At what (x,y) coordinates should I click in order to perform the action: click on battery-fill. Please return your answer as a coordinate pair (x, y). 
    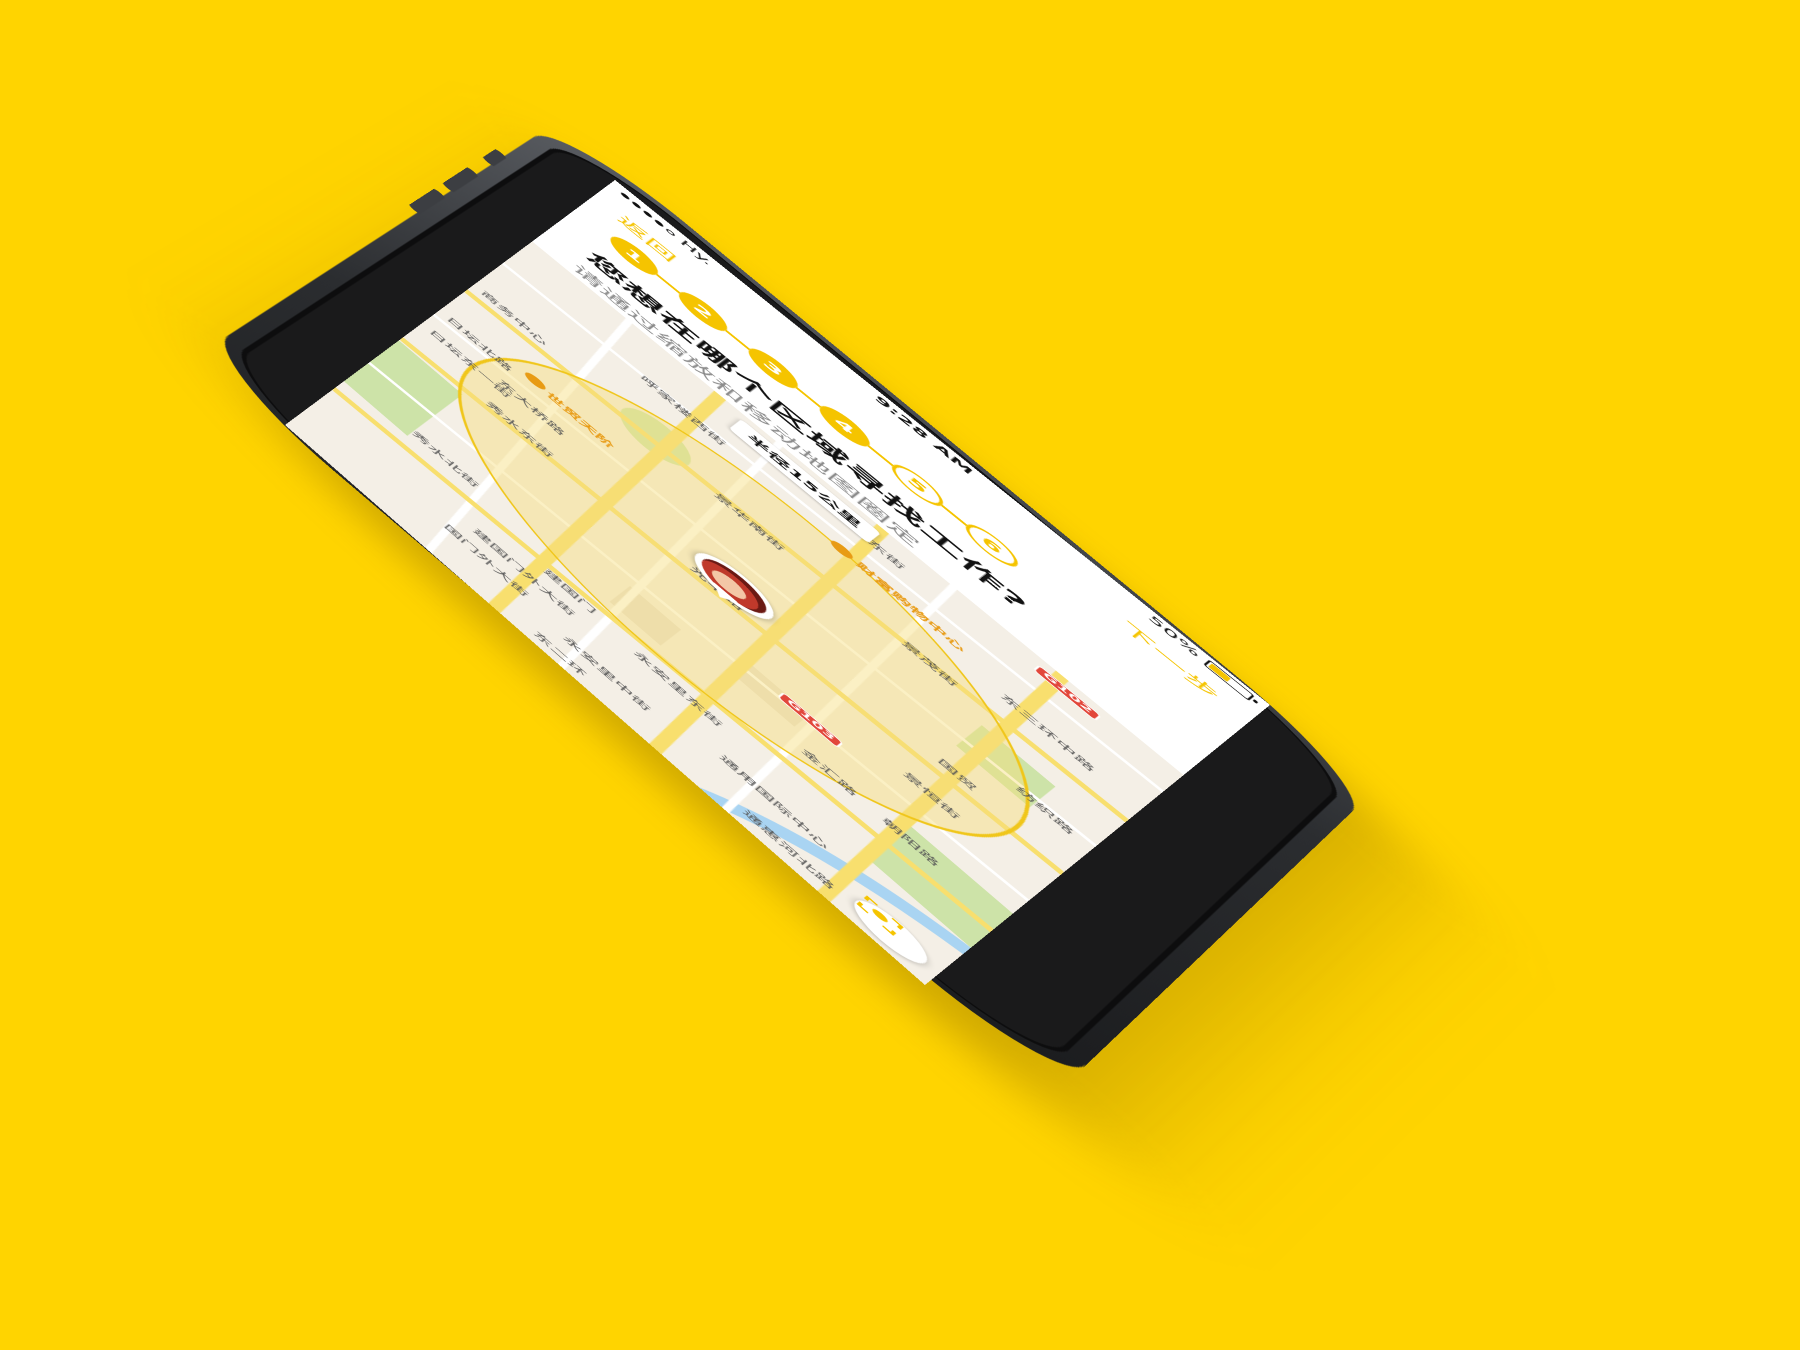
    Looking at the image, I should click on (1219, 672).